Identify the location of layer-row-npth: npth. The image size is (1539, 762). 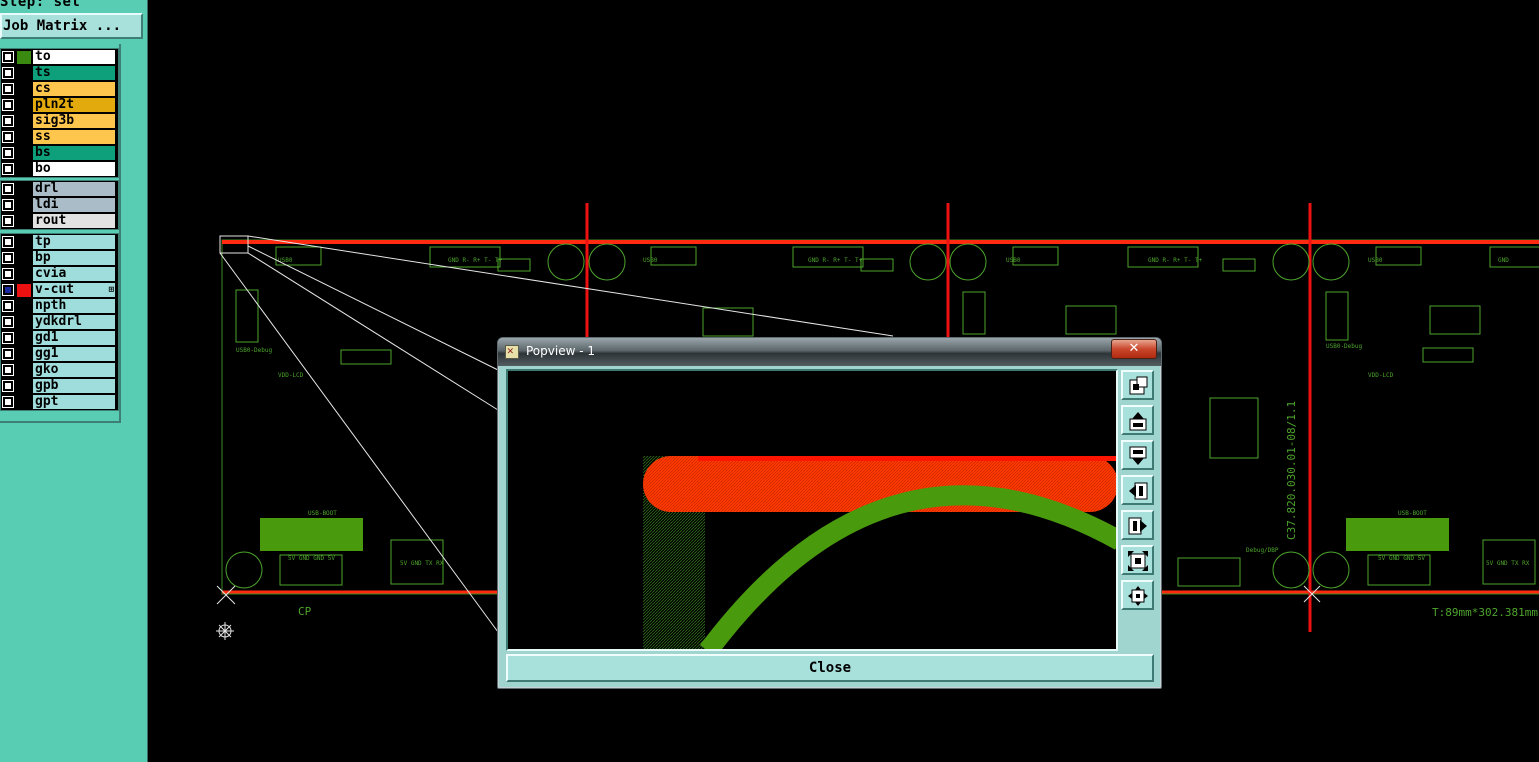
(59, 306).